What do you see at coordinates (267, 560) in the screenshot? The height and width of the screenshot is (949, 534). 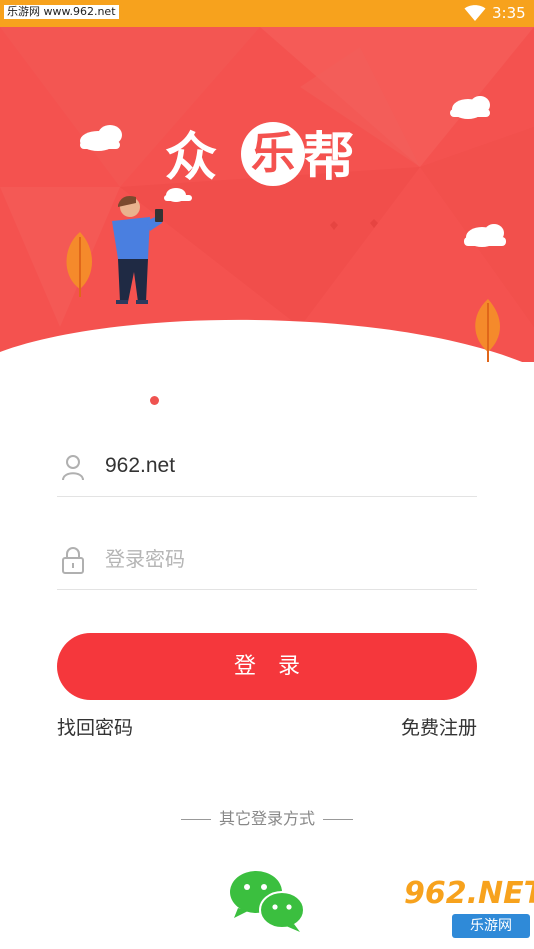 I see `password-field: 登录密码` at bounding box center [267, 560].